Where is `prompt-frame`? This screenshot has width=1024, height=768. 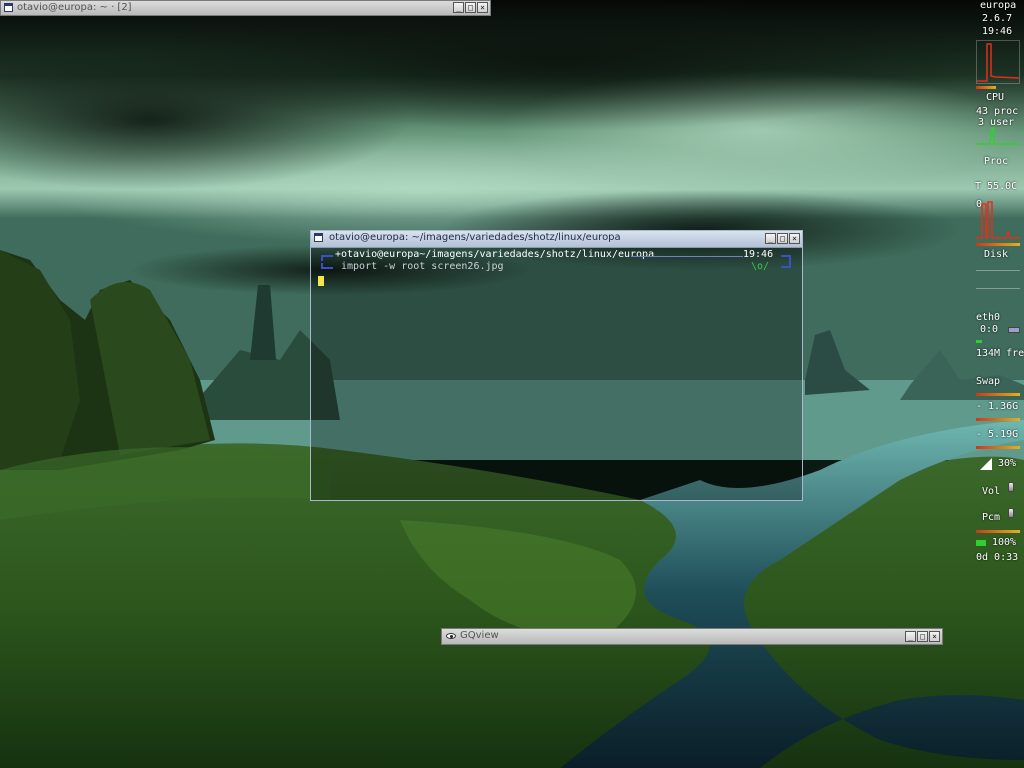
prompt-frame is located at coordinates (327, 258).